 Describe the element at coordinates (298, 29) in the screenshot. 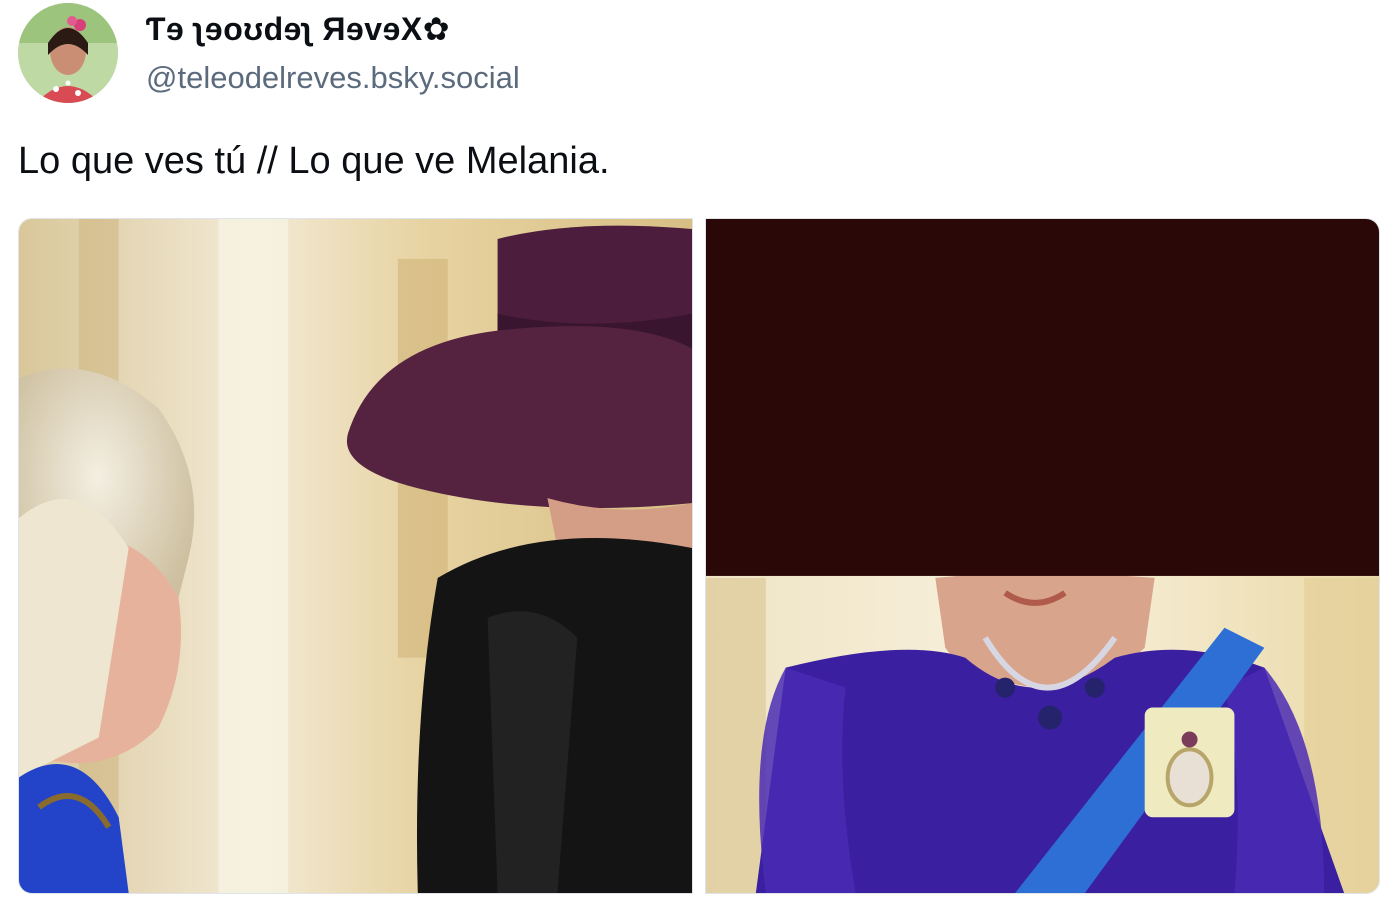

I see `author-display-name: Ƭɘ ʅɘoʊdɘʅ ЯɘvɘX✿` at that location.